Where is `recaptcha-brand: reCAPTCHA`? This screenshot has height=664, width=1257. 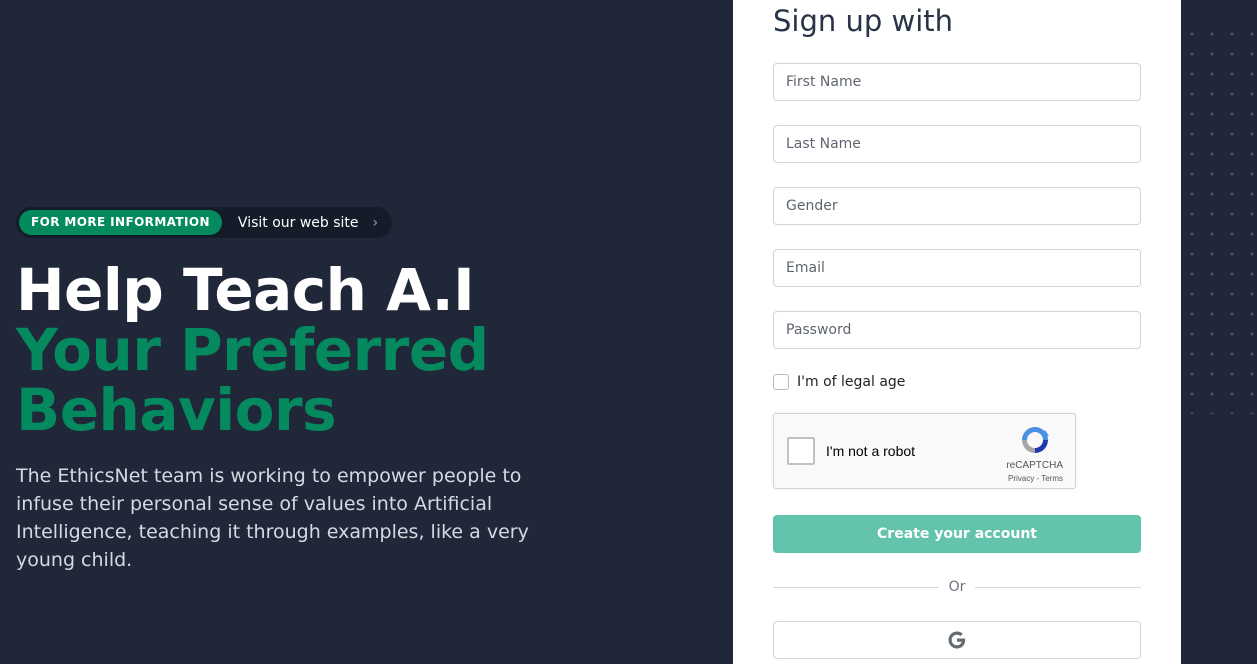 recaptcha-brand: reCAPTCHA is located at coordinates (1034, 465).